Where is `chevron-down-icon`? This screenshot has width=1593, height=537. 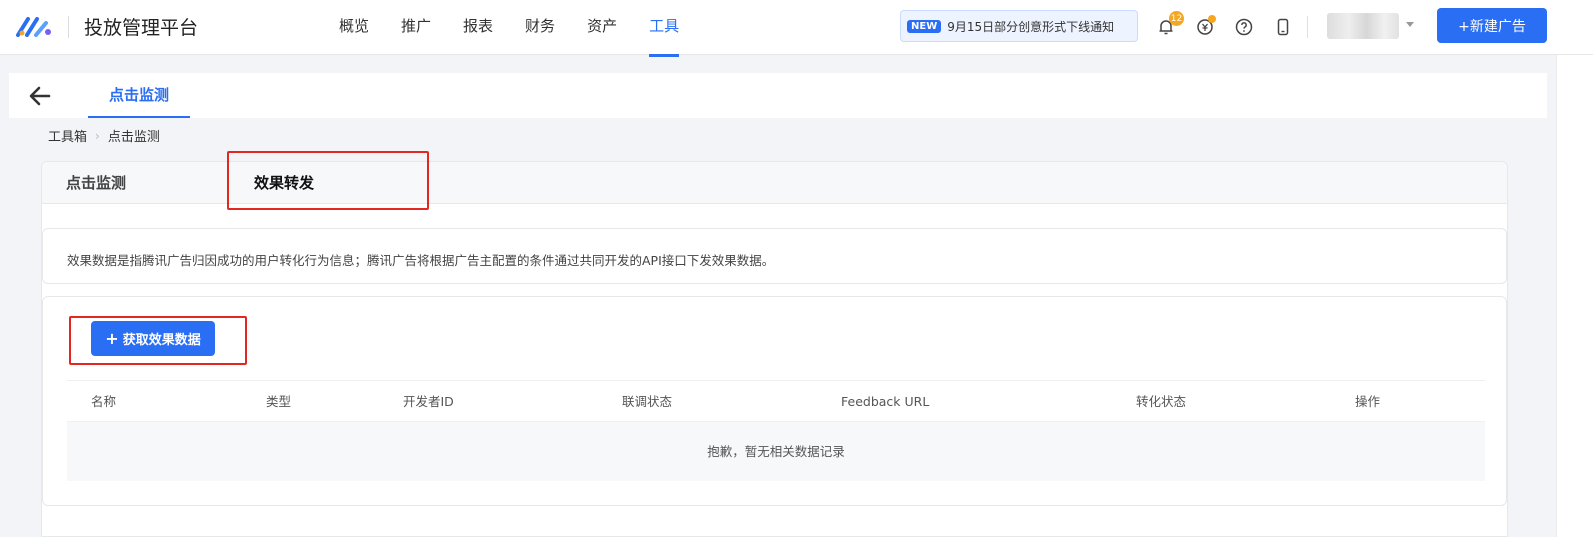 chevron-down-icon is located at coordinates (1410, 24).